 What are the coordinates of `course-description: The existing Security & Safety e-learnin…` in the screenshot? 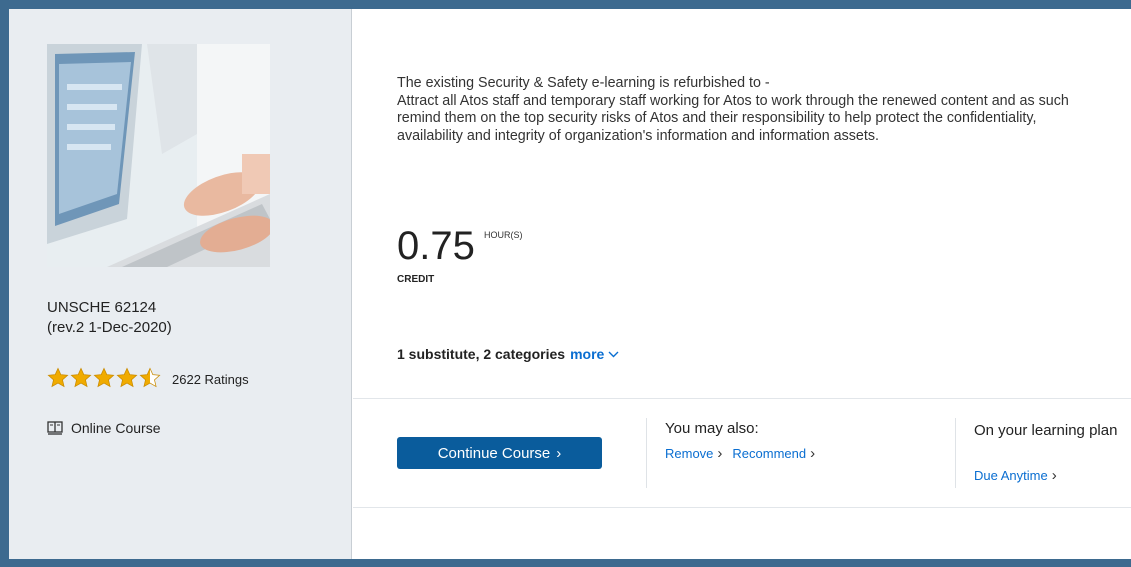 It's located at (733, 109).